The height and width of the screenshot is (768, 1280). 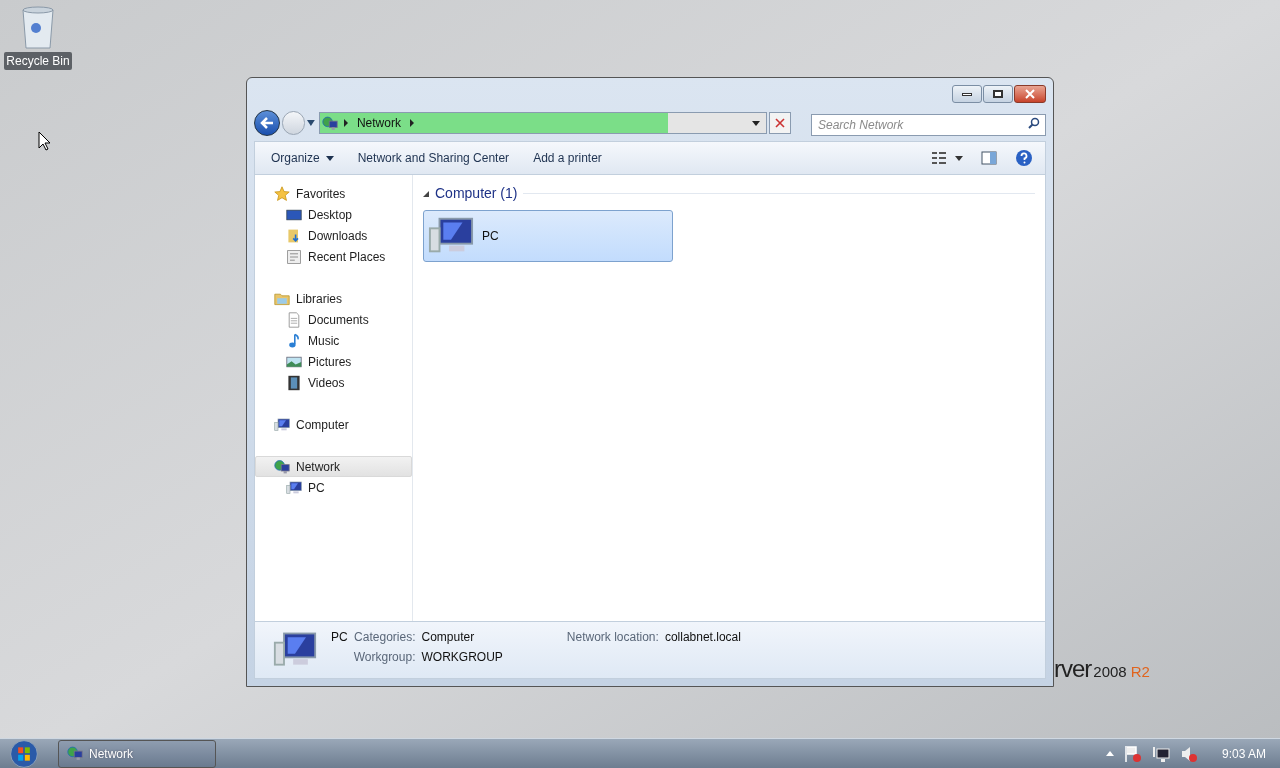 I want to click on left-arrow-icon, so click(x=266, y=123).